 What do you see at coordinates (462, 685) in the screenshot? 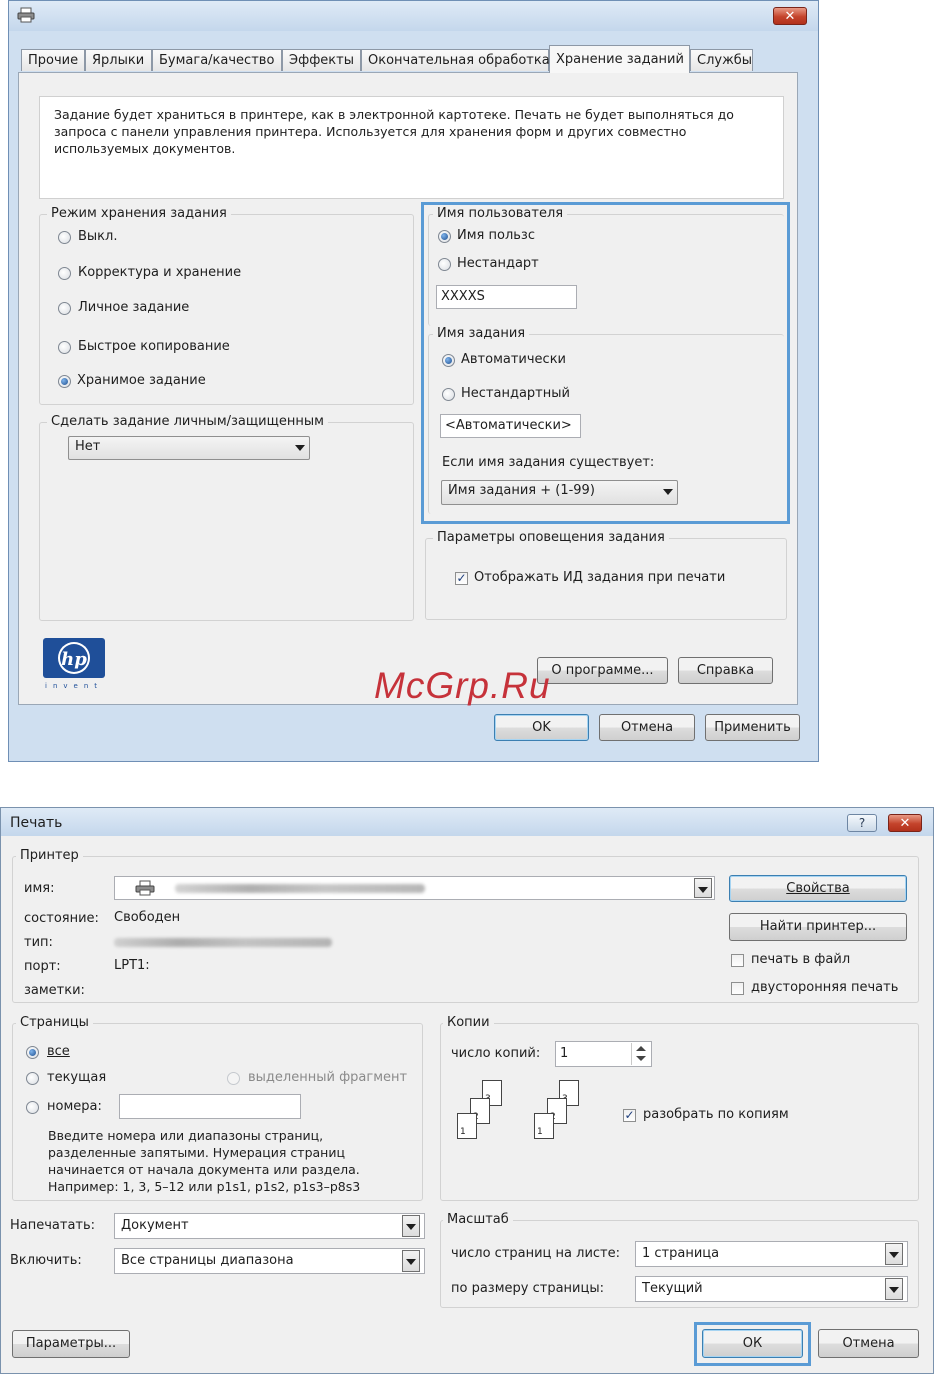
I see `watermark-text: McGrp.Ru` at bounding box center [462, 685].